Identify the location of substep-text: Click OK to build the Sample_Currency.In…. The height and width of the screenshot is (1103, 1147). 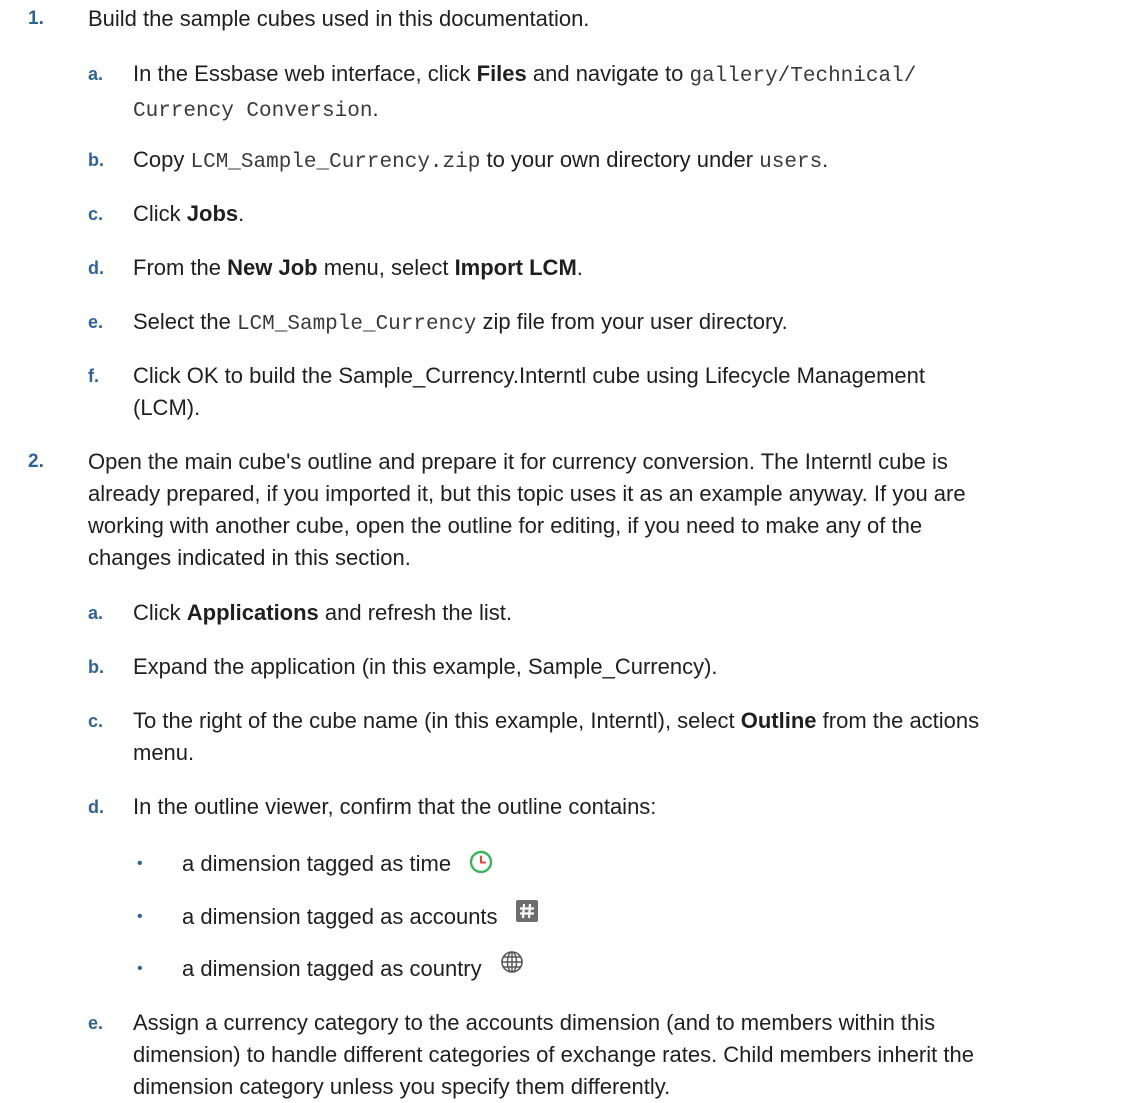
(529, 391).